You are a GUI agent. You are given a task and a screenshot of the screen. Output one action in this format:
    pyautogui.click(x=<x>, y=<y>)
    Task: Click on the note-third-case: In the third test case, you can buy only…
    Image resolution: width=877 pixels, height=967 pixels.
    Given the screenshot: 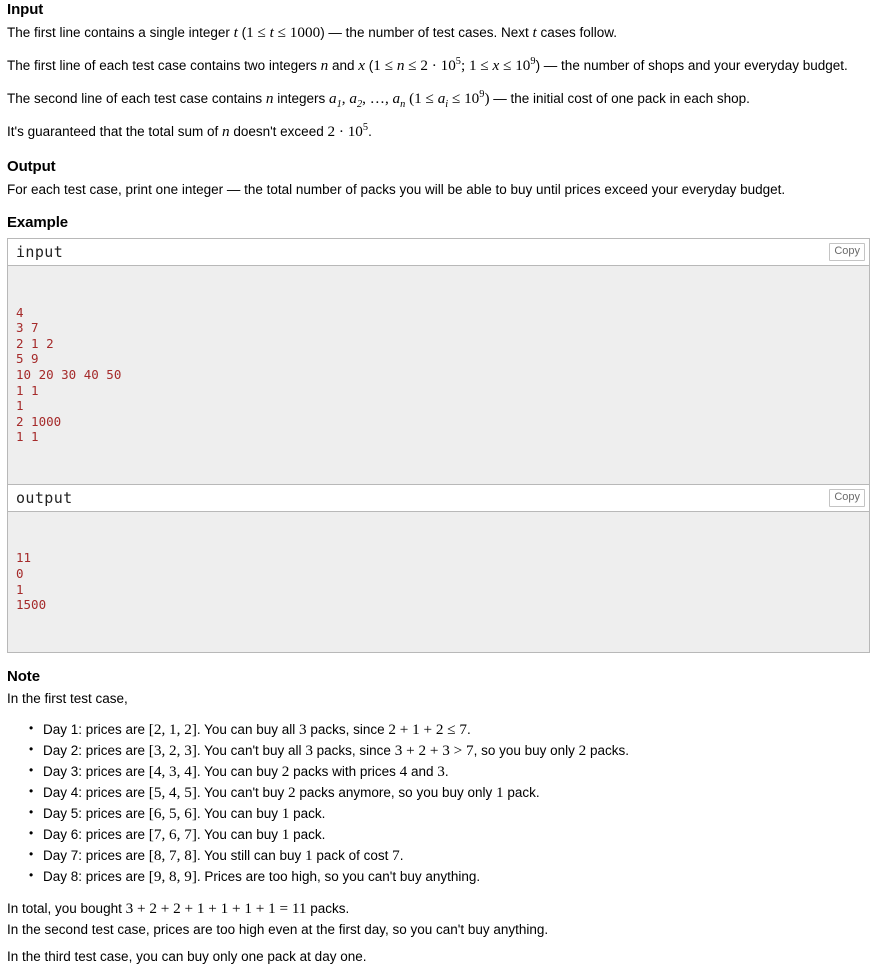 What is the action you would take?
    pyautogui.click(x=187, y=957)
    